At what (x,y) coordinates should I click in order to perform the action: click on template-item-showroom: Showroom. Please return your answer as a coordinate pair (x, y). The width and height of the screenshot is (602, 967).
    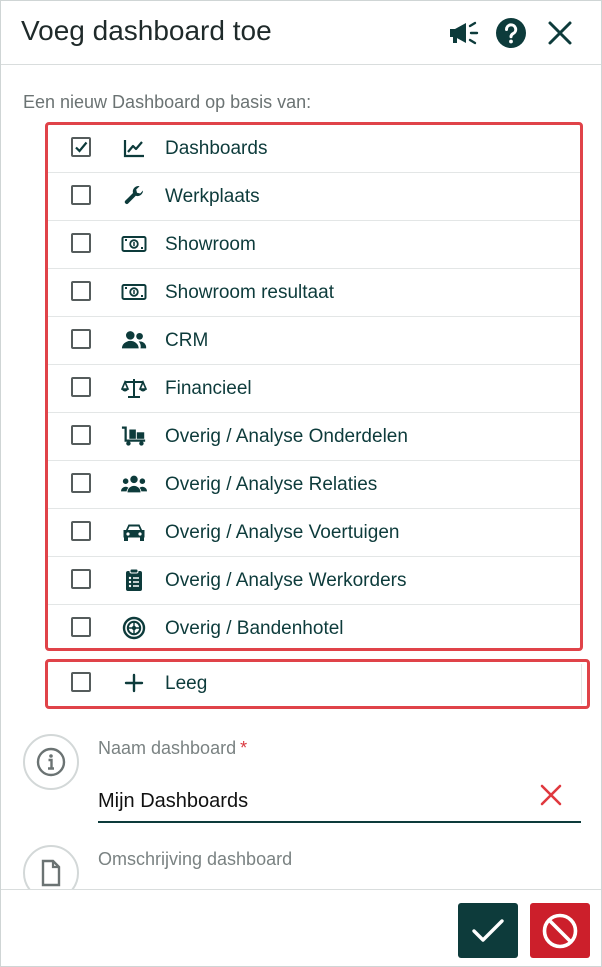
    Looking at the image, I should click on (314, 245).